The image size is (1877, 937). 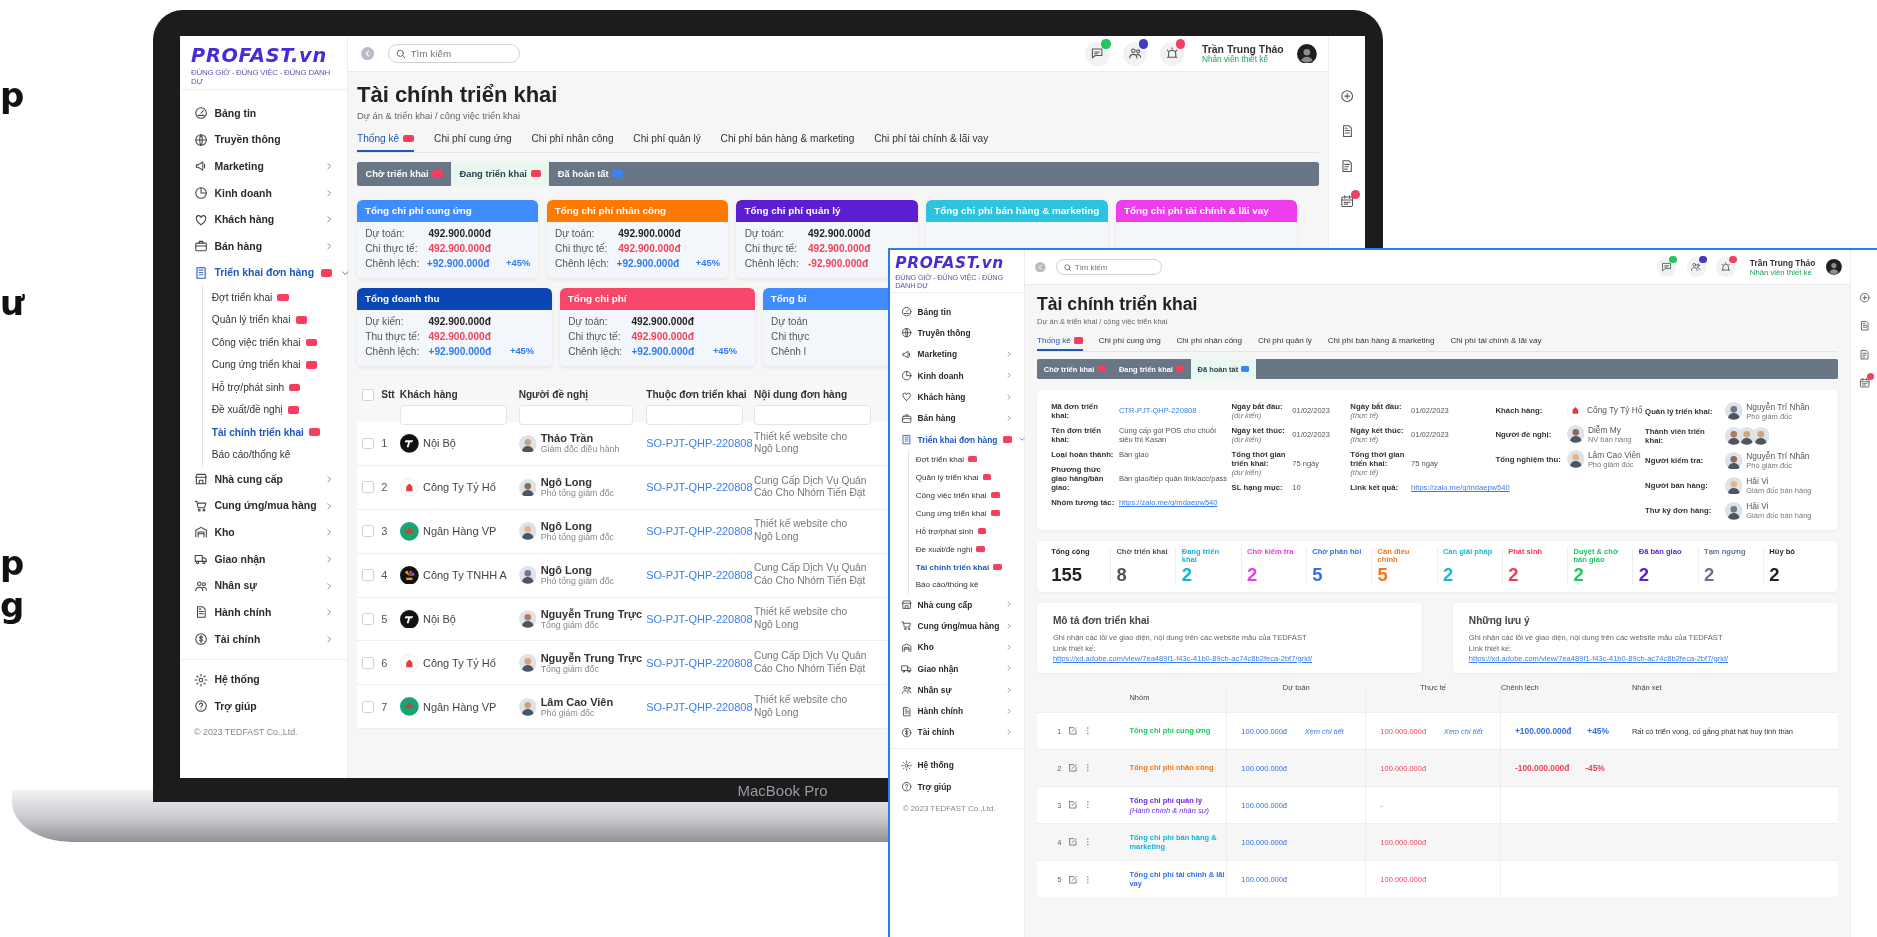 I want to click on status-tab: Đã hoàn tất, so click(x=590, y=173).